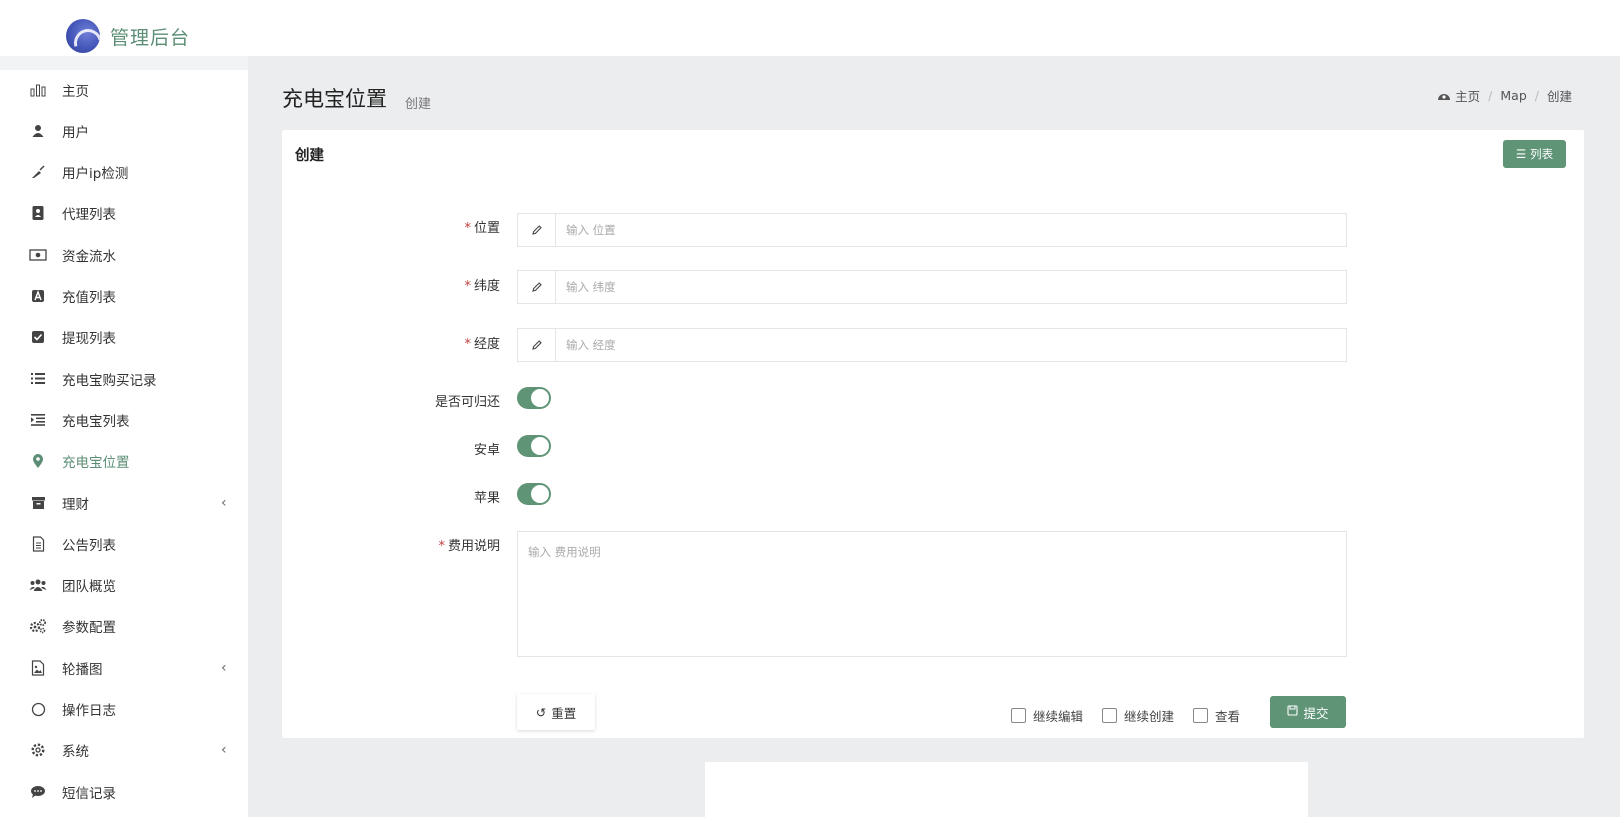  What do you see at coordinates (932, 594) in the screenshot?
I see `fee-desc-textarea` at bounding box center [932, 594].